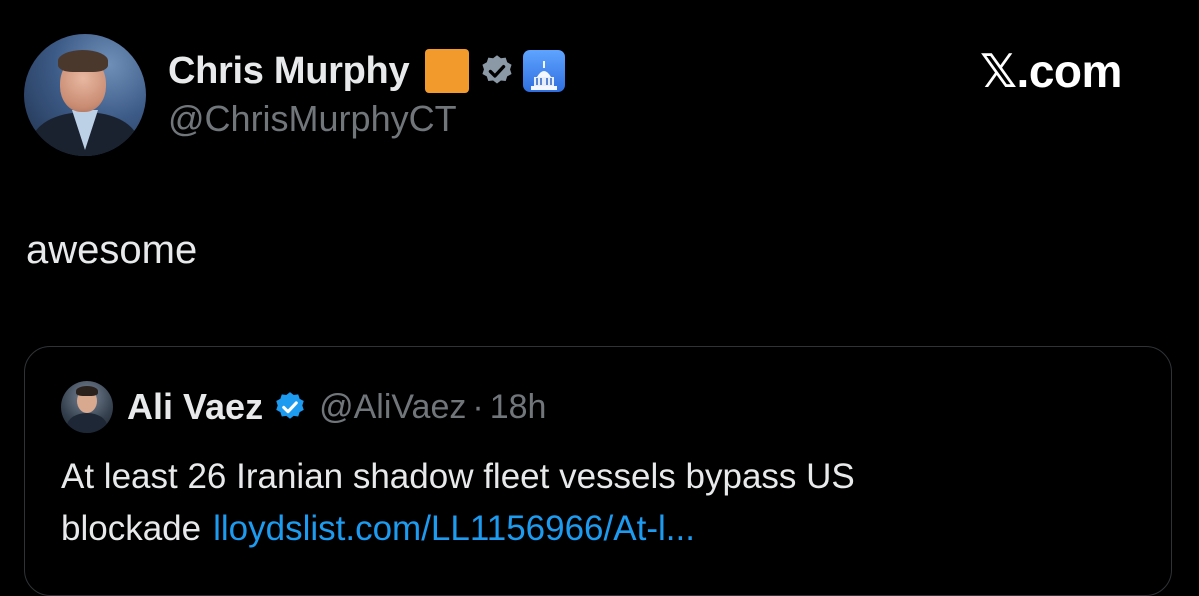  What do you see at coordinates (87, 391) in the screenshot?
I see `quote-avatar-hair` at bounding box center [87, 391].